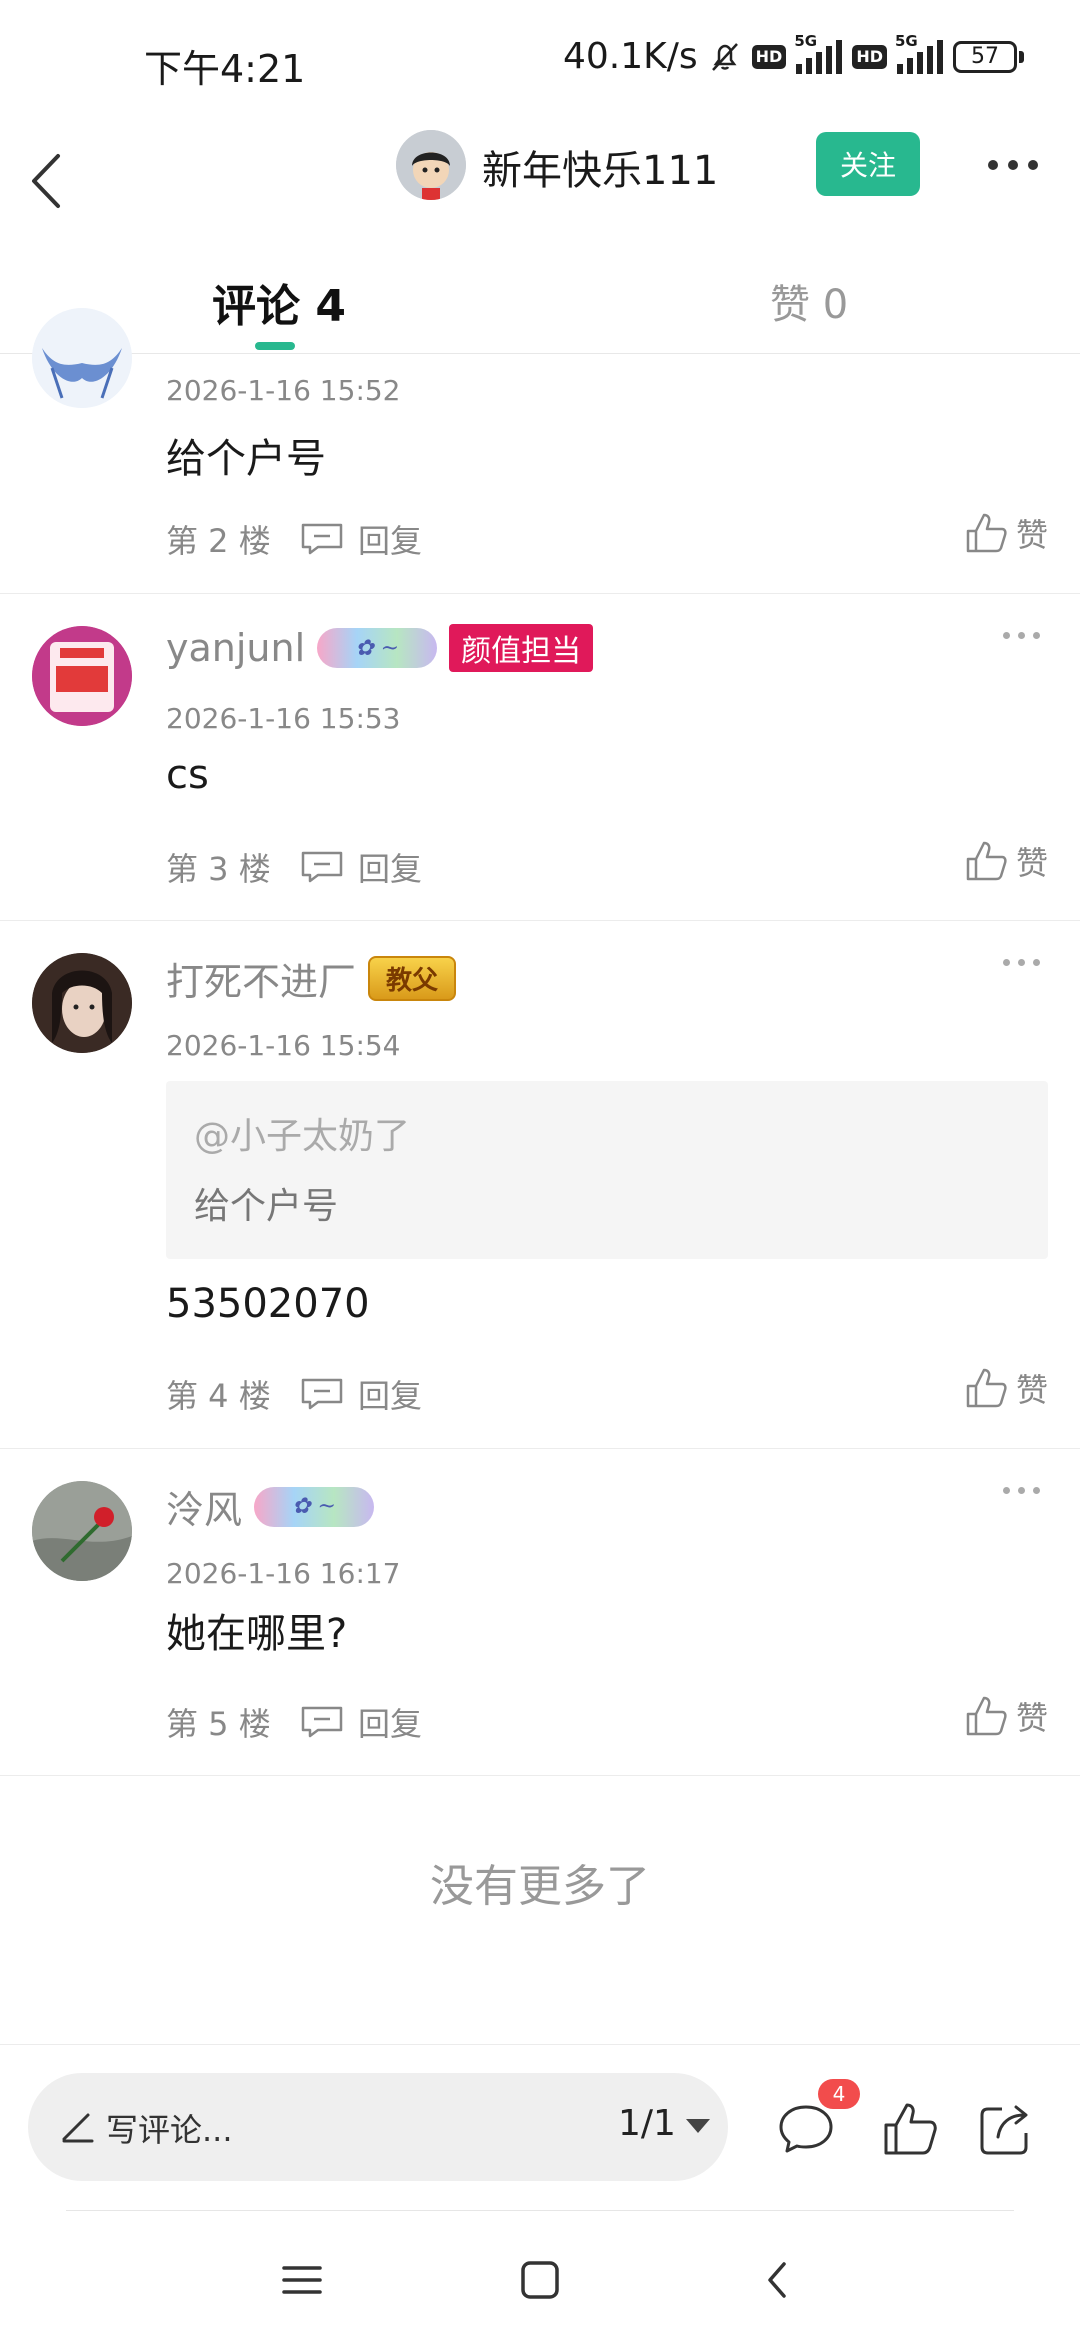 The image size is (1080, 2340). What do you see at coordinates (985, 56) in the screenshot?
I see `battery-level: 57` at bounding box center [985, 56].